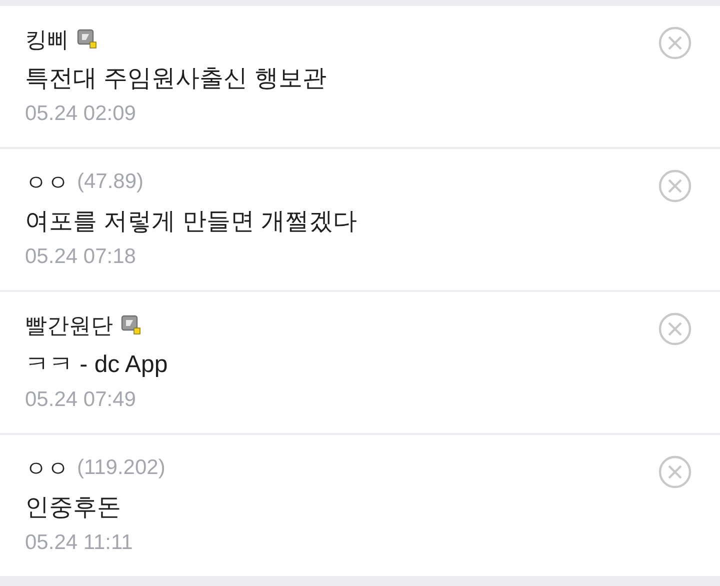 The image size is (720, 586). I want to click on comment-text: 인중후돈, so click(73, 508).